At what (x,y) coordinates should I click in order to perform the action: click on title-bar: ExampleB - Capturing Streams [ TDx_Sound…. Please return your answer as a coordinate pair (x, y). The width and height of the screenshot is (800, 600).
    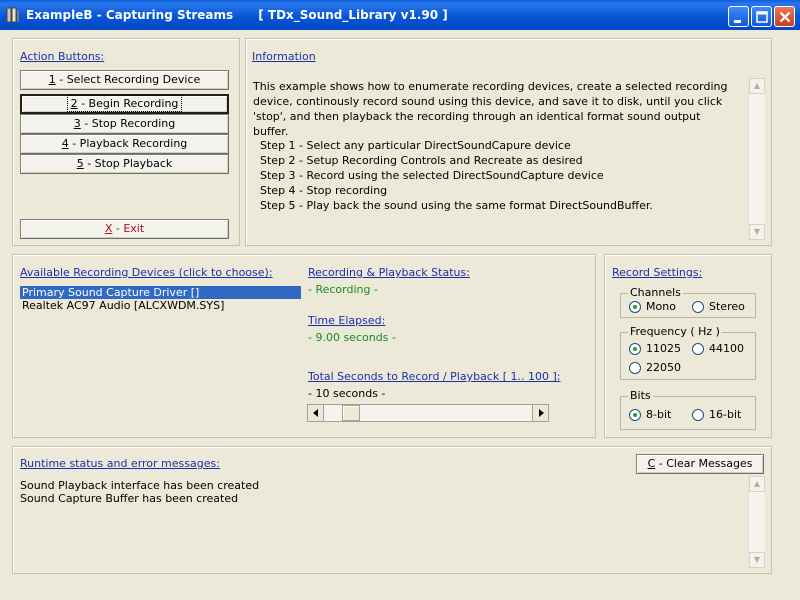
    Looking at the image, I should click on (400, 15).